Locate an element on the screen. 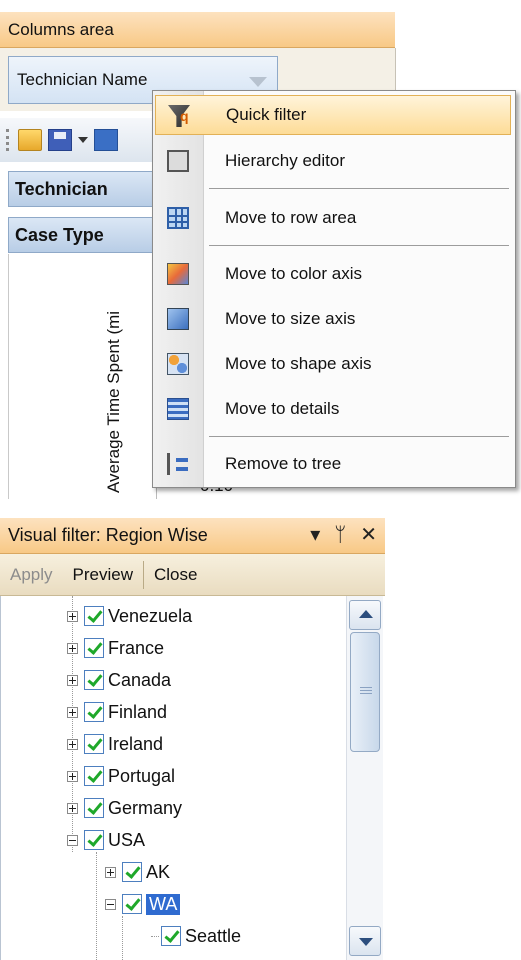 The image size is (521, 960). menu-item-remove-to-tree: Remove to tree is located at coordinates (333, 464).